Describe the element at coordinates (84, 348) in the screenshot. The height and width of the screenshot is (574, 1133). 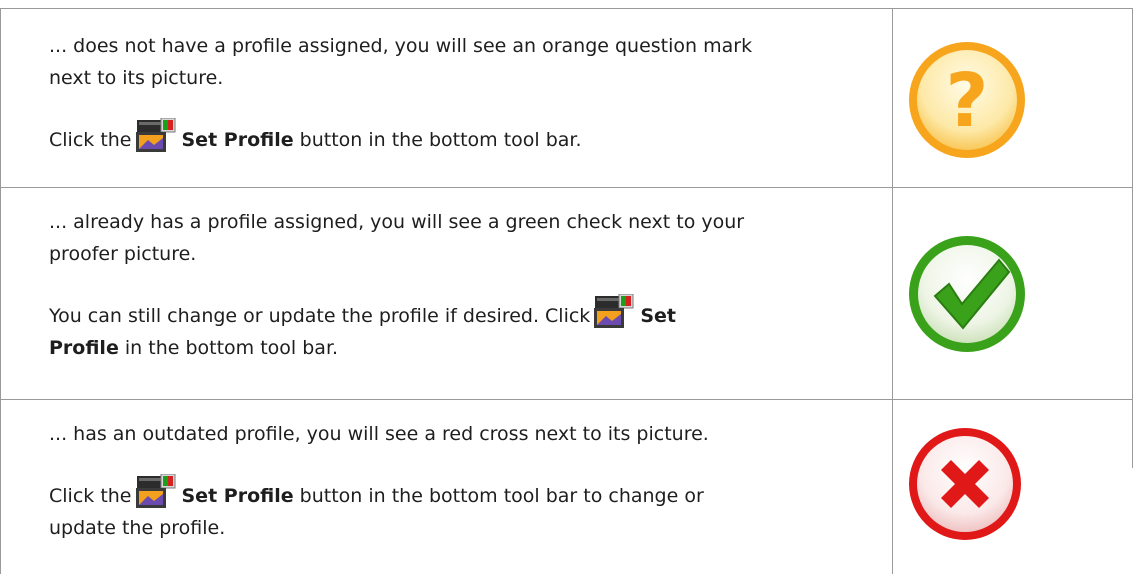
I see `profile-label: Profile` at that location.